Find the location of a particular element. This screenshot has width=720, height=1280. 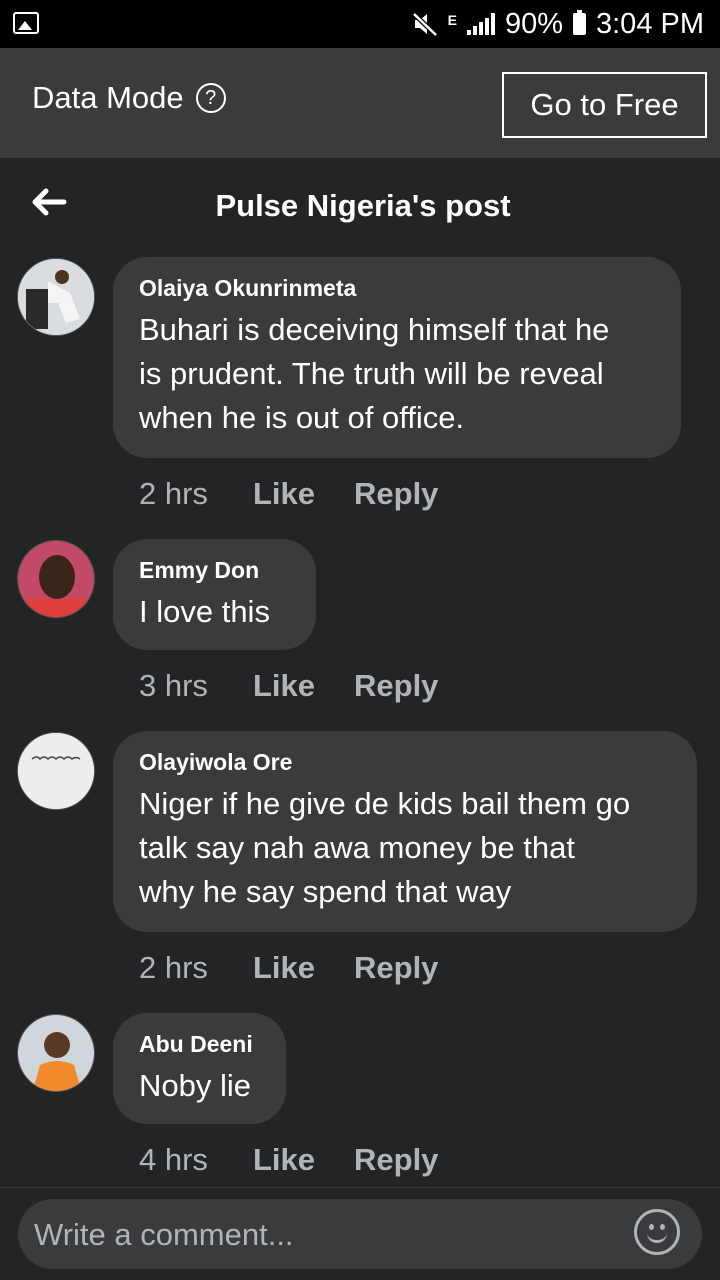

composer-divider is located at coordinates (360, 1187).